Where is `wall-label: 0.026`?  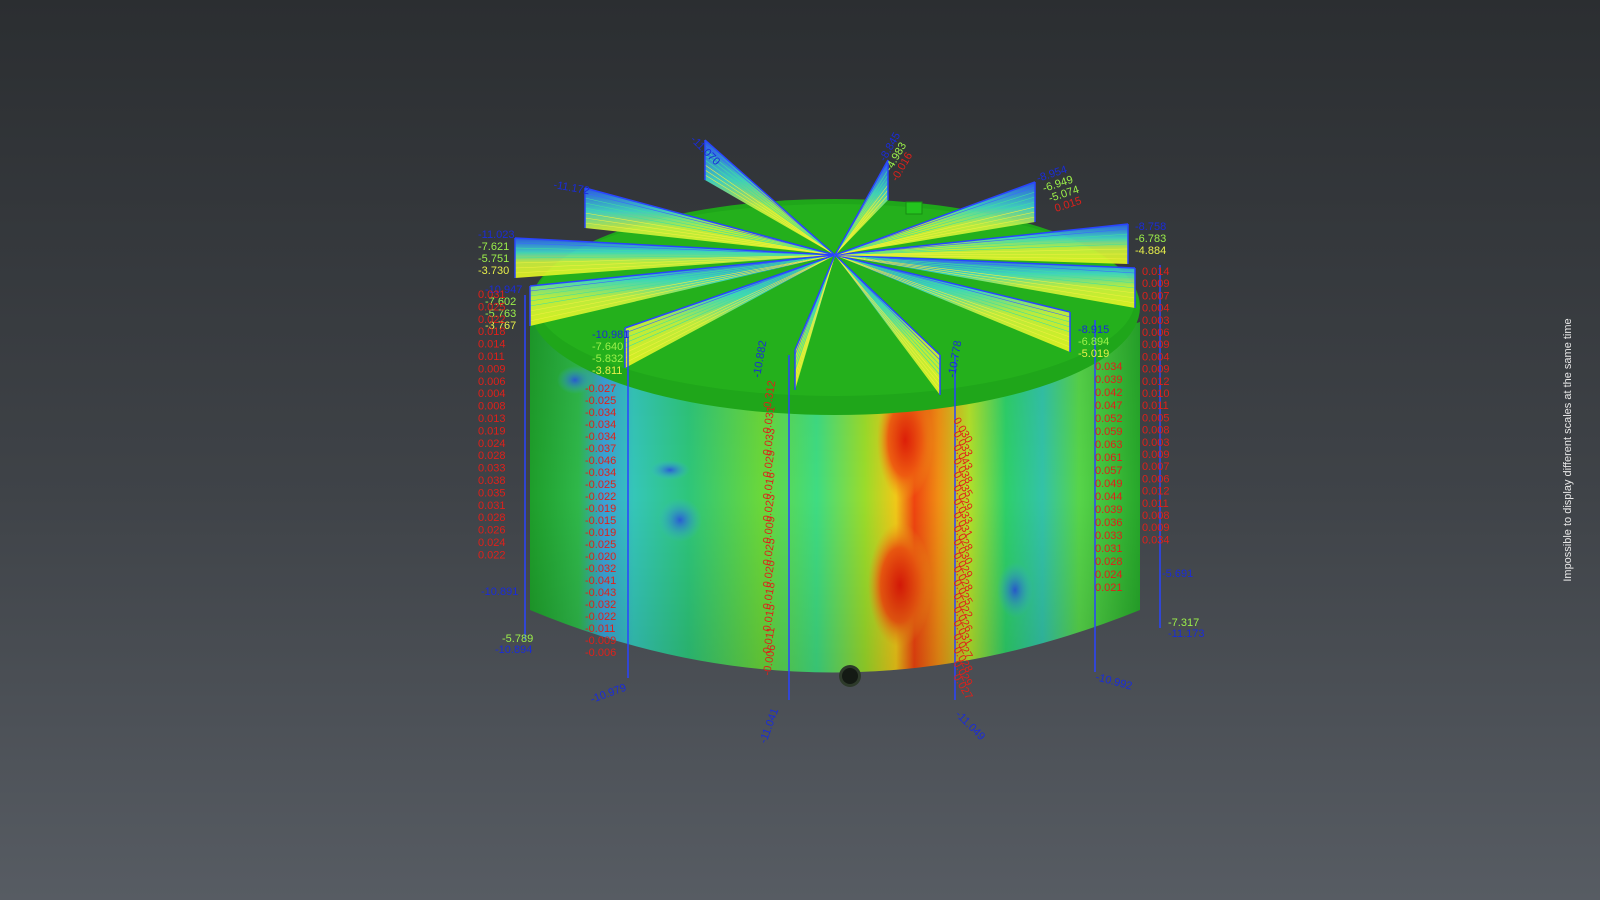 wall-label: 0.026 is located at coordinates (492, 531).